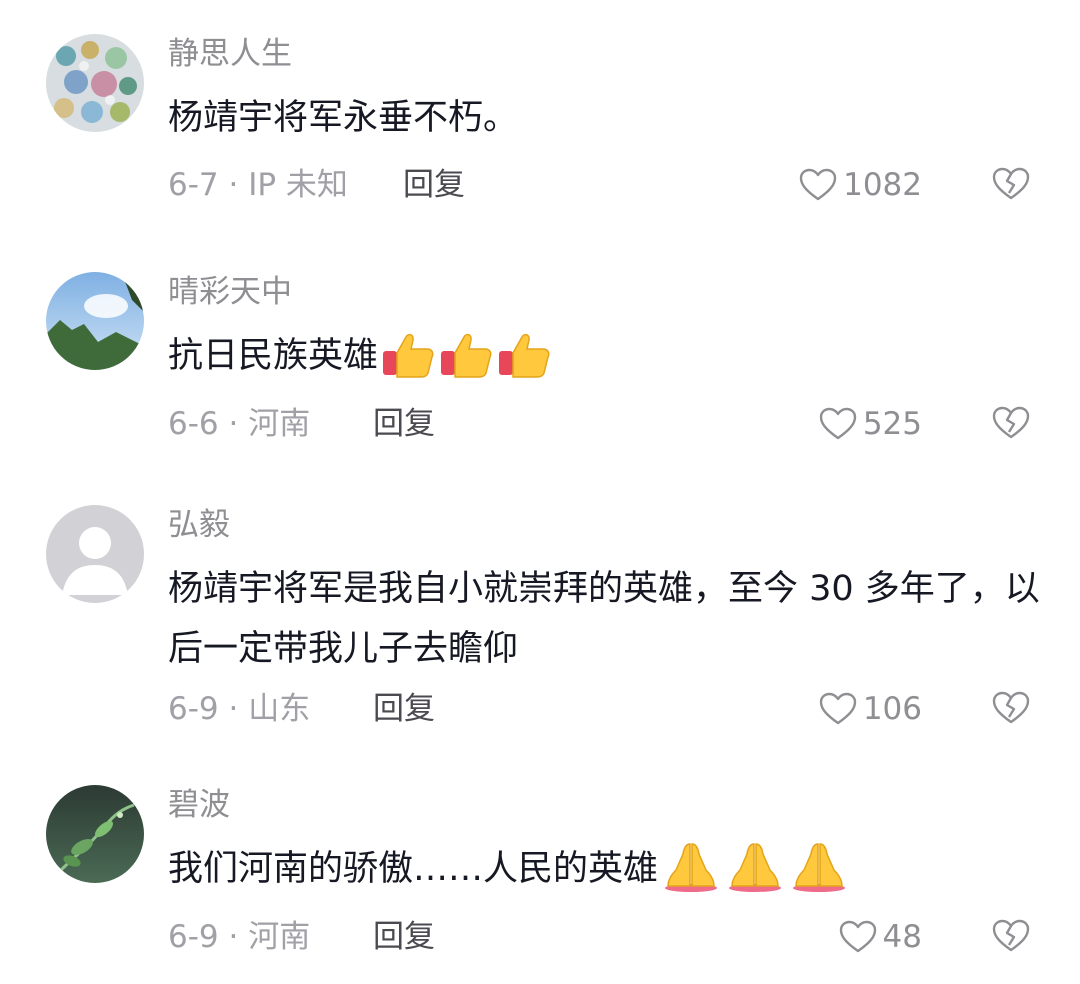  Describe the element at coordinates (273, 356) in the screenshot. I see `comment-text-content: 抗日民族英雄` at that location.